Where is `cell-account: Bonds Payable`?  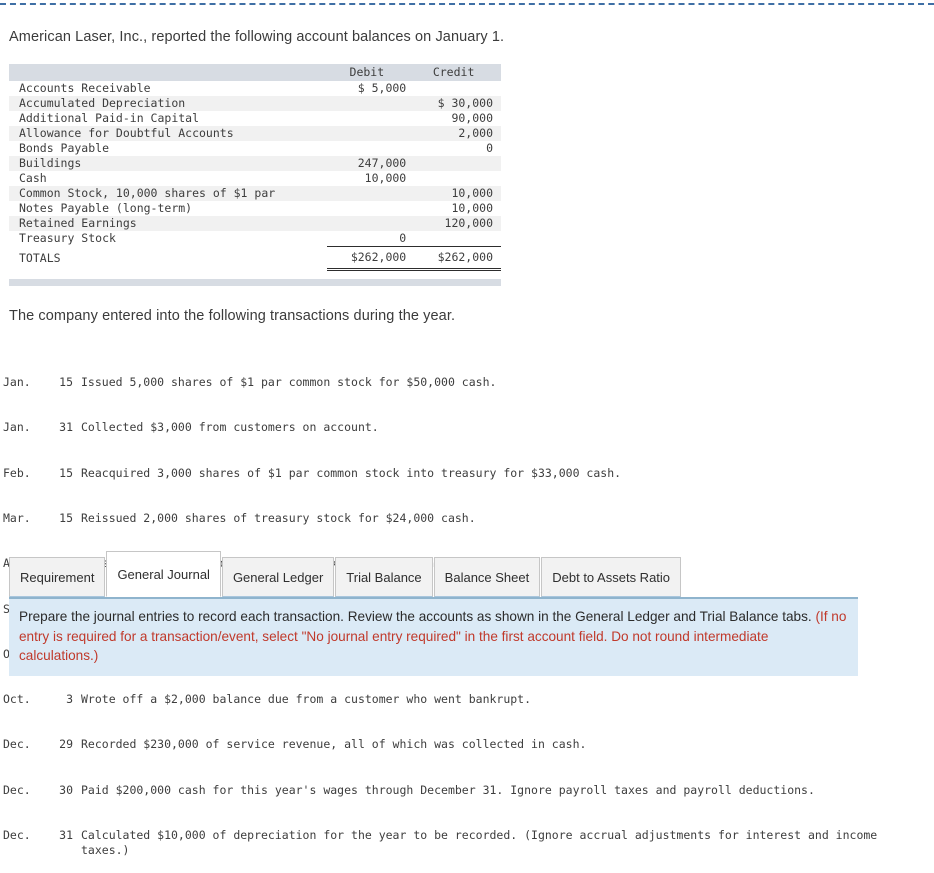 cell-account: Bonds Payable is located at coordinates (64, 148).